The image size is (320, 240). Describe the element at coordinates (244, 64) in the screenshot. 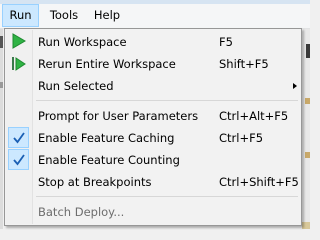

I see `menu-item-shortcut: Shift+F5` at that location.